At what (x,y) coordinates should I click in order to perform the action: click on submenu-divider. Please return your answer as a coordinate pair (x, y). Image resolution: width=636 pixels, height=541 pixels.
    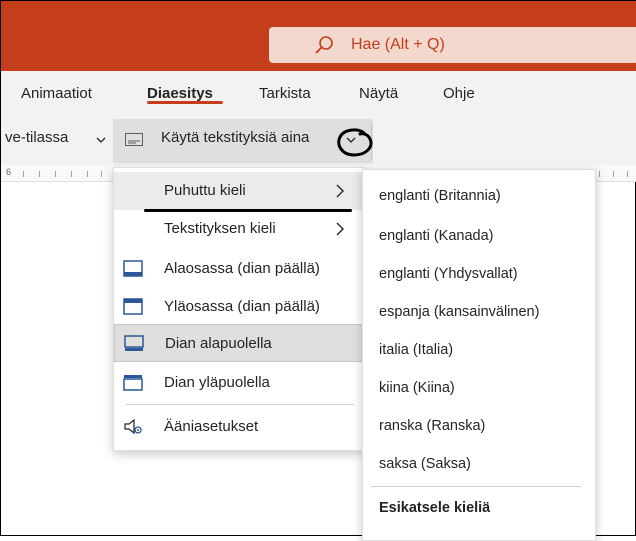
    Looking at the image, I should click on (476, 486).